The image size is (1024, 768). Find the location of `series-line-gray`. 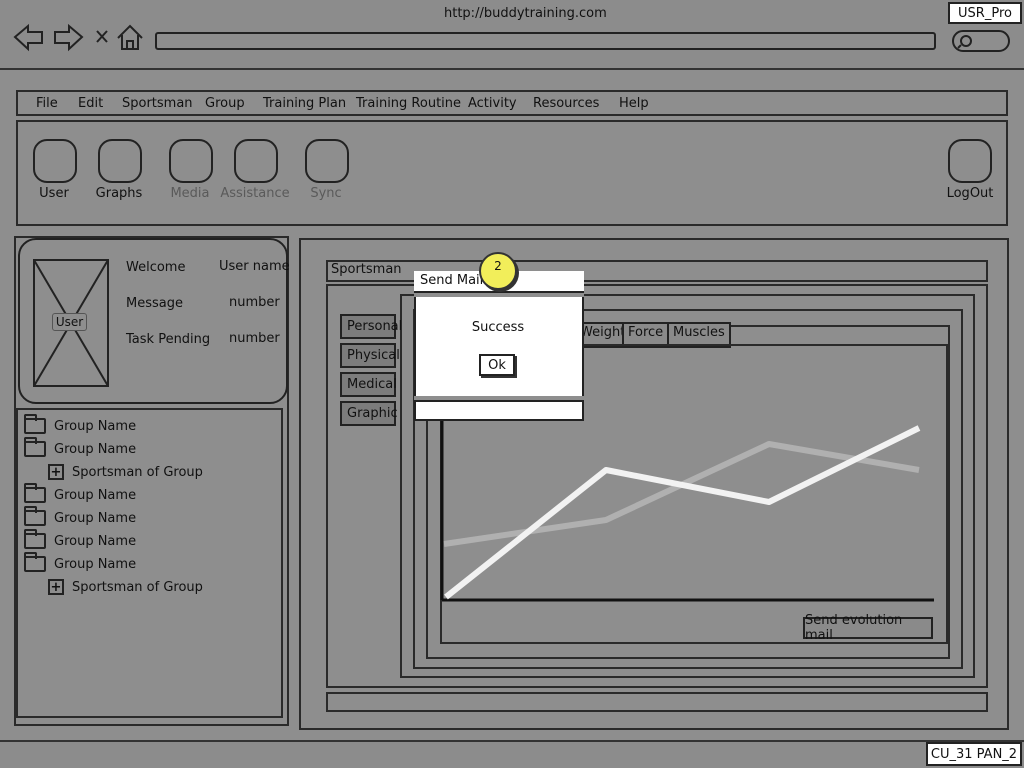

series-line-gray is located at coordinates (681, 494).